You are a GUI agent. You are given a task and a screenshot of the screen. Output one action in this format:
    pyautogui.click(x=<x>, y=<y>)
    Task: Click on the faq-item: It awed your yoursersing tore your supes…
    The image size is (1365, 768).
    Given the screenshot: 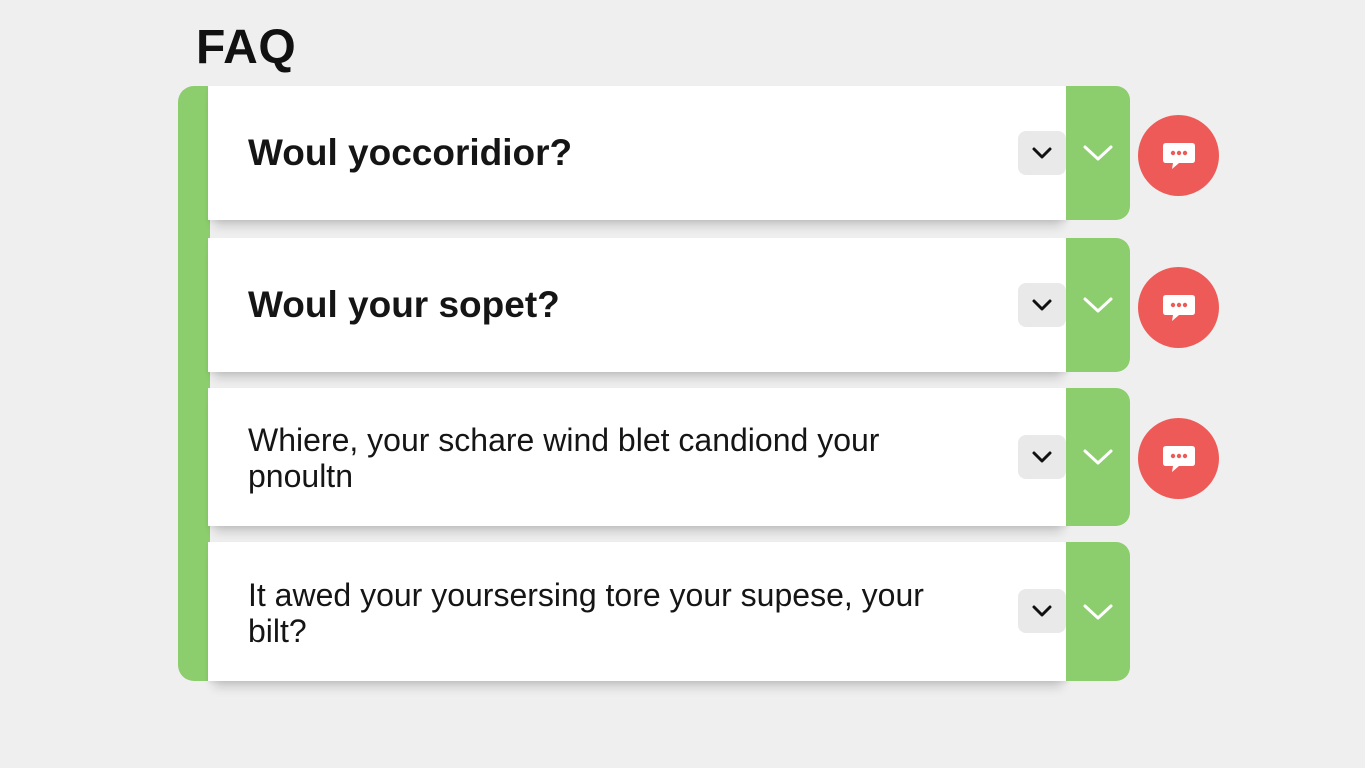 What is the action you would take?
    pyautogui.click(x=669, y=611)
    